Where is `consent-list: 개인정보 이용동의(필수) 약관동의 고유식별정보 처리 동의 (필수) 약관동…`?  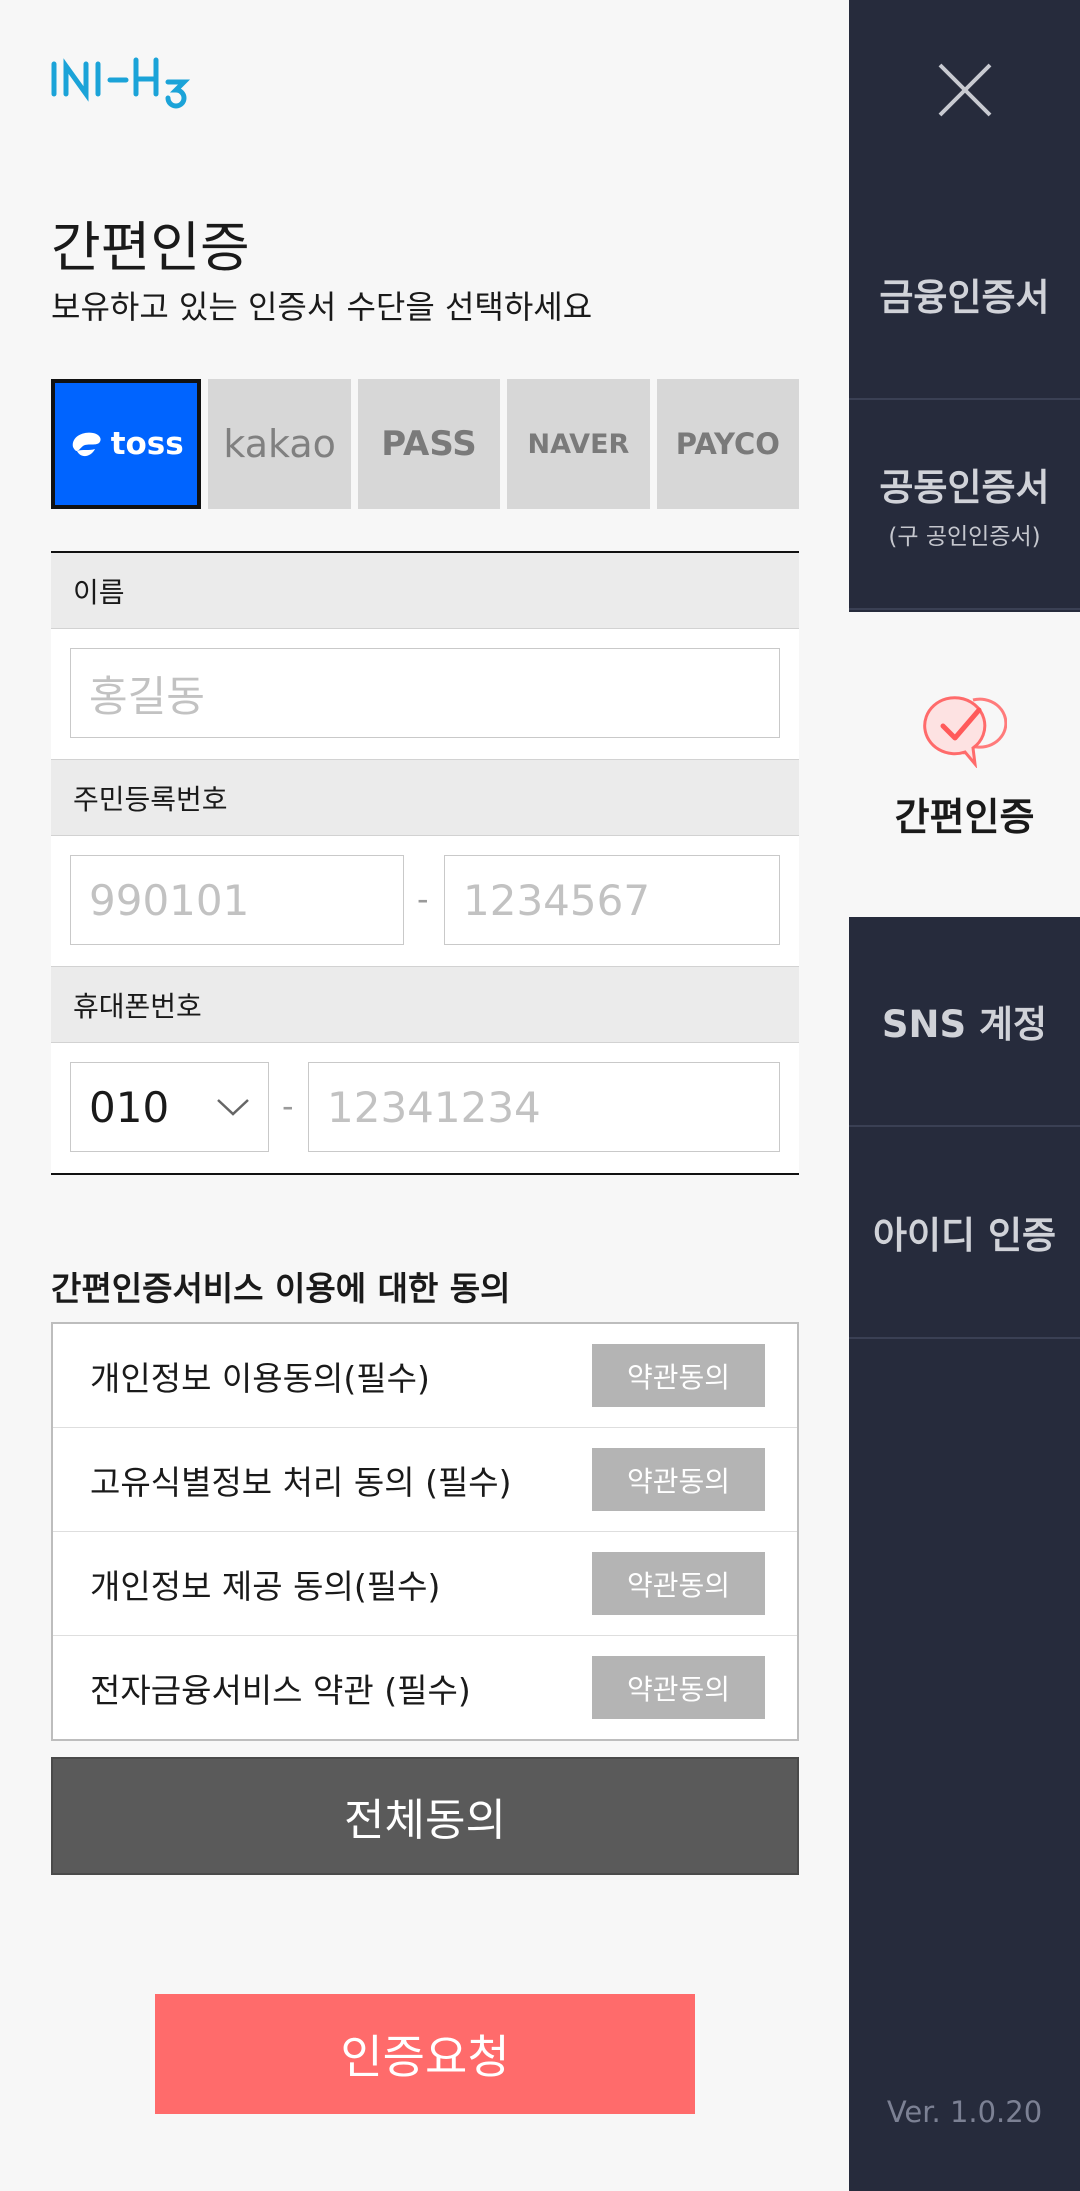 consent-list: 개인정보 이용동의(필수) 약관동의 고유식별정보 처리 동의 (필수) 약관동… is located at coordinates (425, 1531).